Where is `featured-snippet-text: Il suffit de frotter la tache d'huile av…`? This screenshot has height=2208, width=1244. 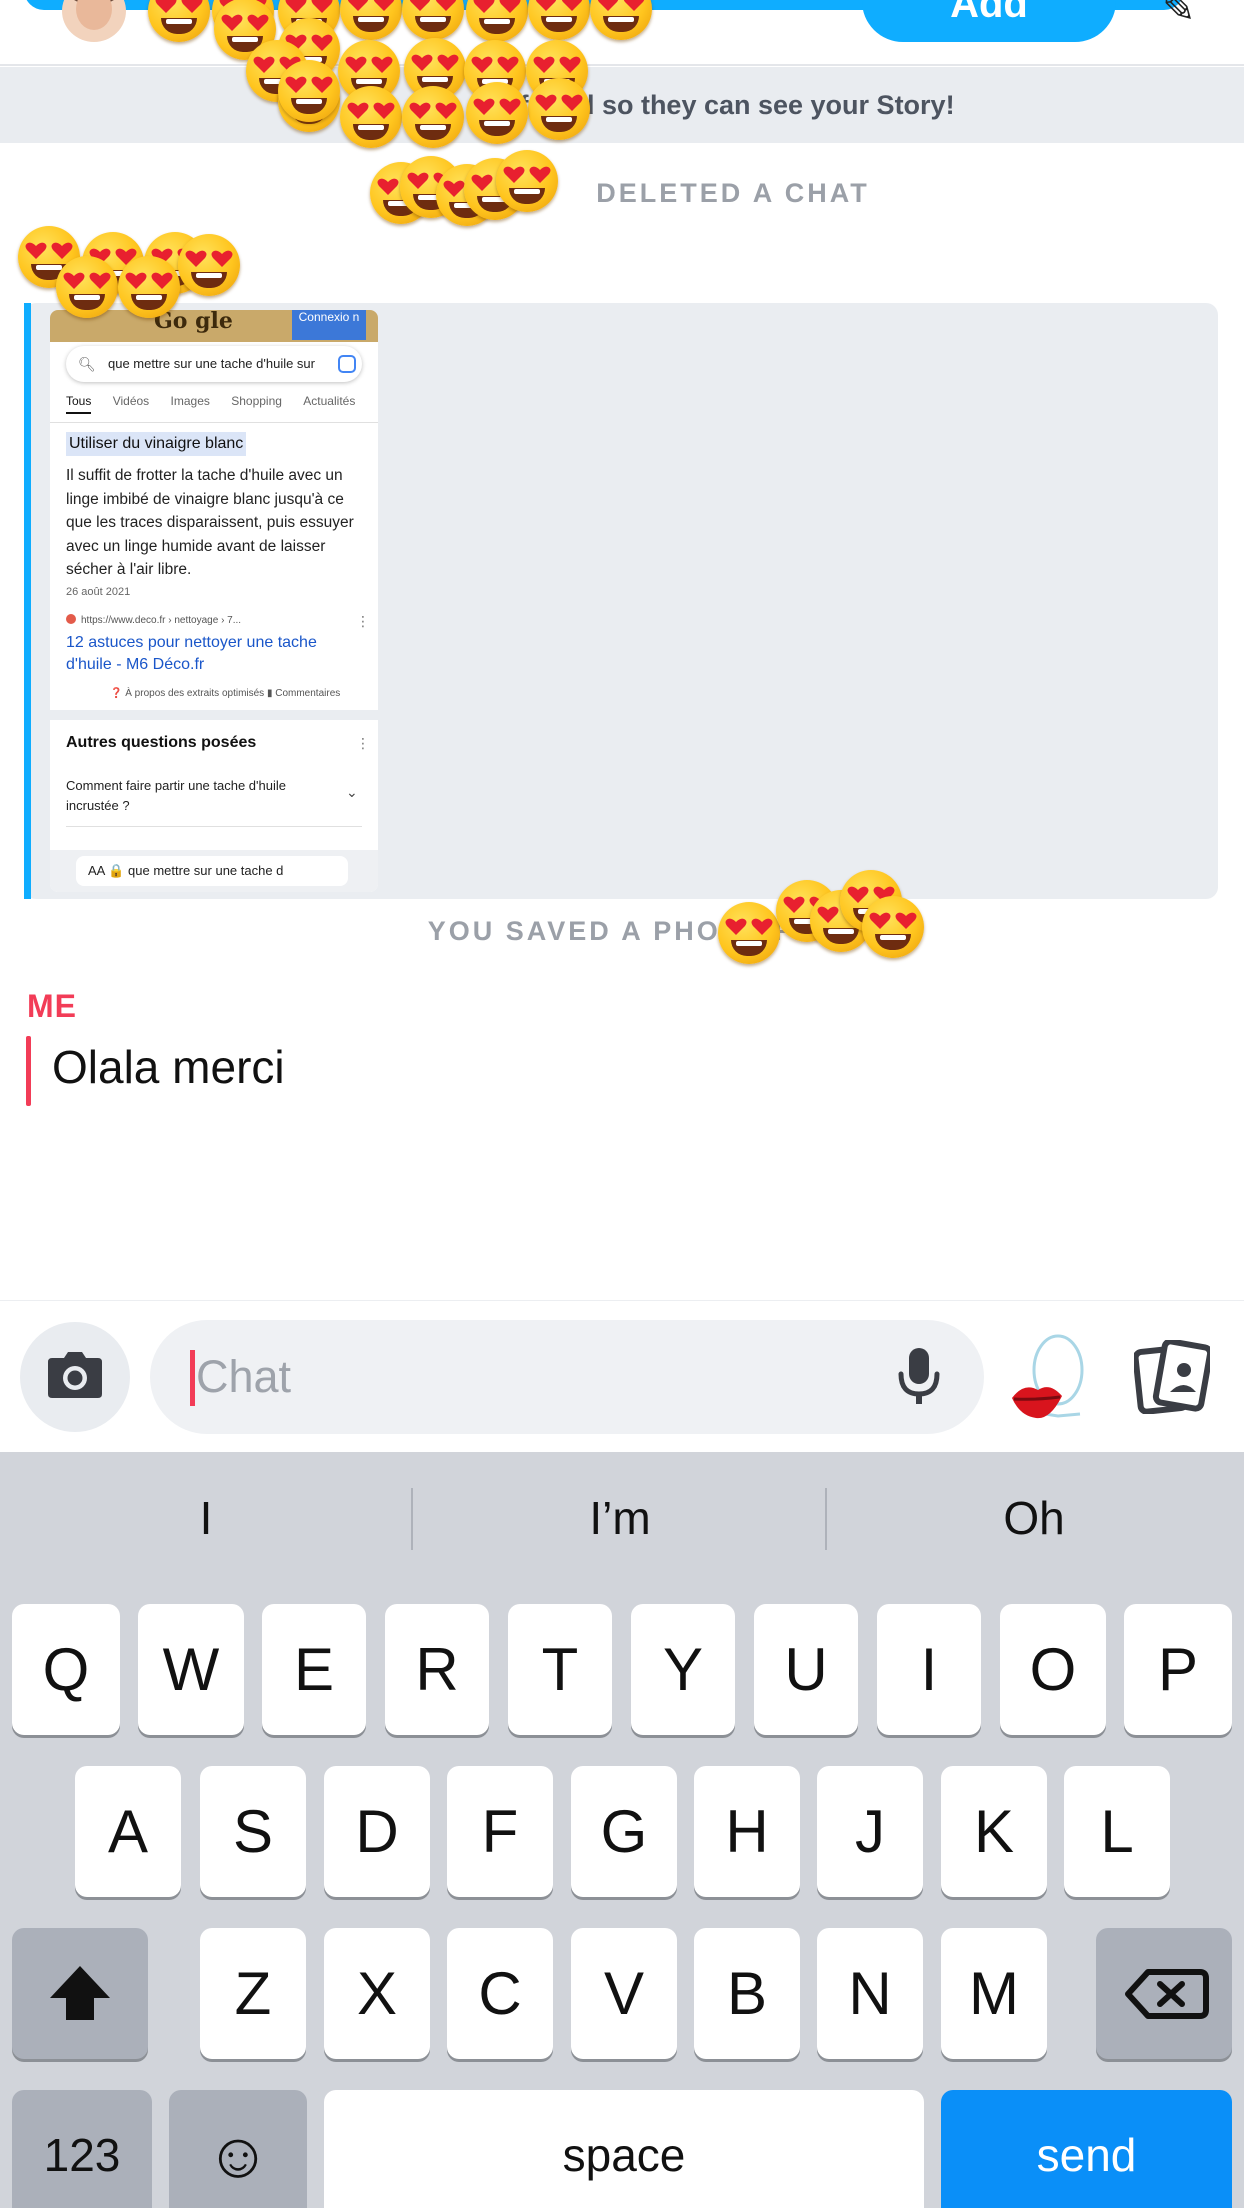 featured-snippet-text: Il suffit de frotter la tache d'huile av… is located at coordinates (210, 522).